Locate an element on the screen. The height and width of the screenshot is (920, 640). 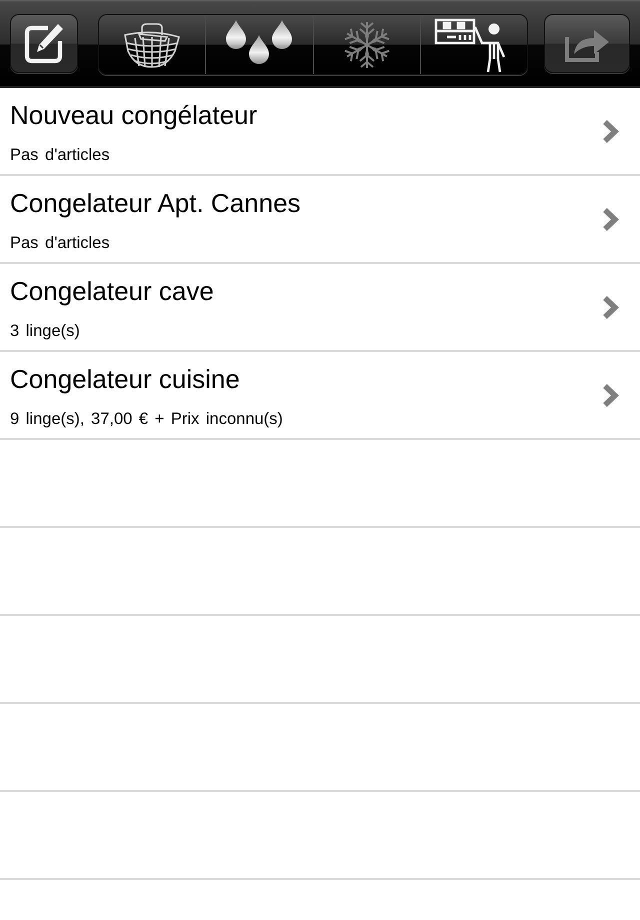
row-title: Nouveau congélateur is located at coordinates (134, 115).